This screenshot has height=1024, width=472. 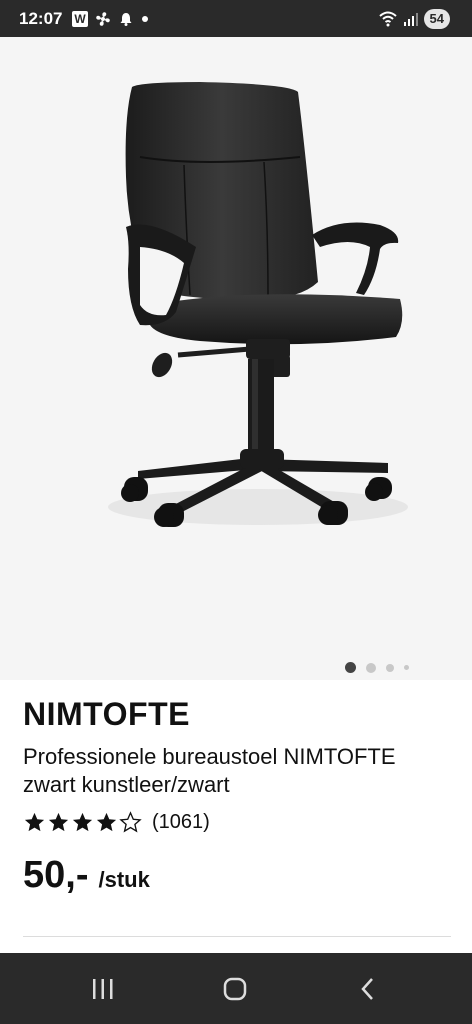 What do you see at coordinates (350, 667) in the screenshot?
I see `pagination-dot-active` at bounding box center [350, 667].